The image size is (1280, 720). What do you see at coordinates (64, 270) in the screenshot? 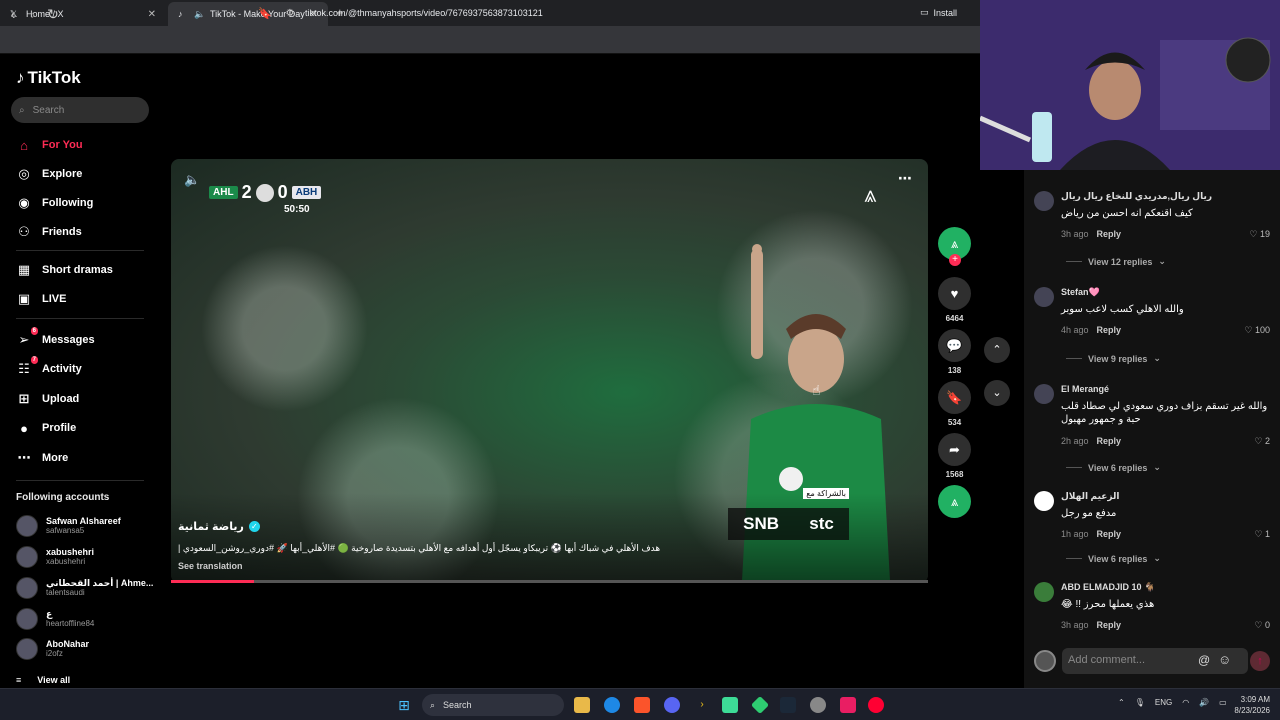
I see `sidebar-item-short-dramas: ▦ Short dramas` at bounding box center [64, 270].